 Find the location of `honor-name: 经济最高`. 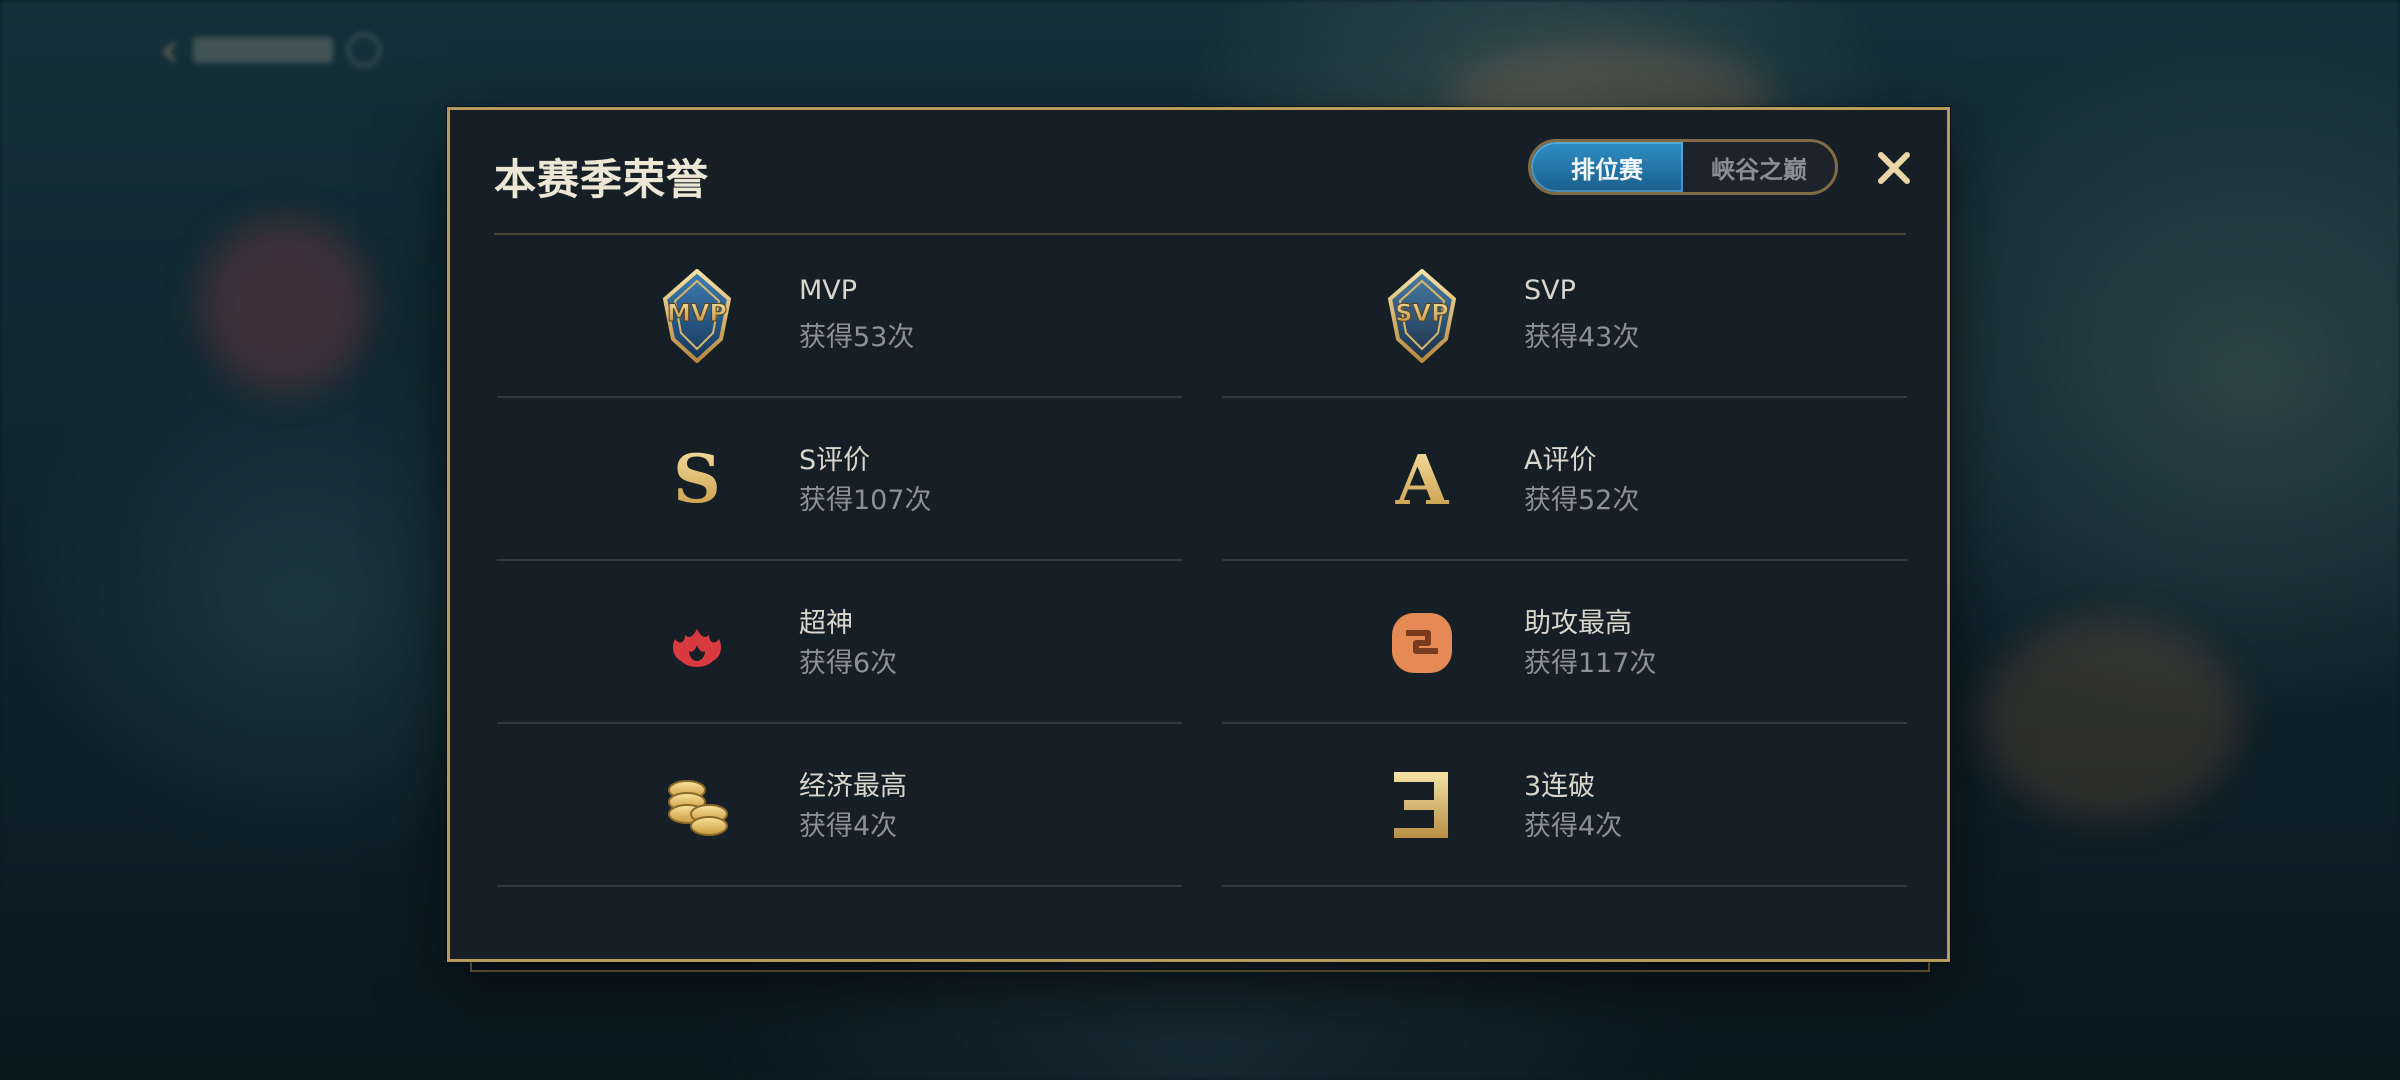

honor-name: 经济最高 is located at coordinates (853, 786).